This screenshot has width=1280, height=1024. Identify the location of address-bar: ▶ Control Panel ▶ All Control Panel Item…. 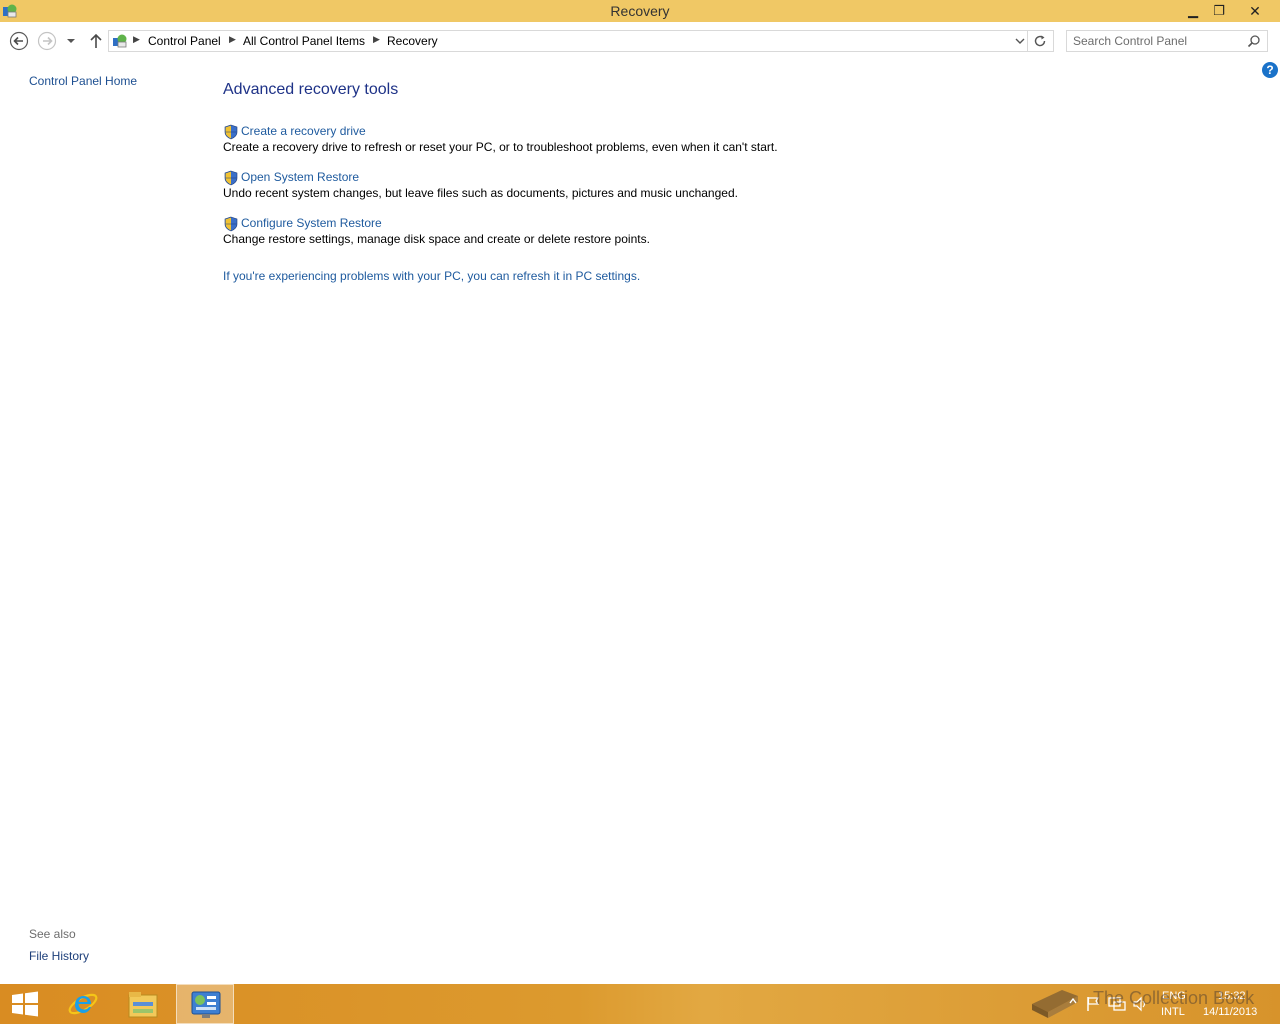
(568, 41).